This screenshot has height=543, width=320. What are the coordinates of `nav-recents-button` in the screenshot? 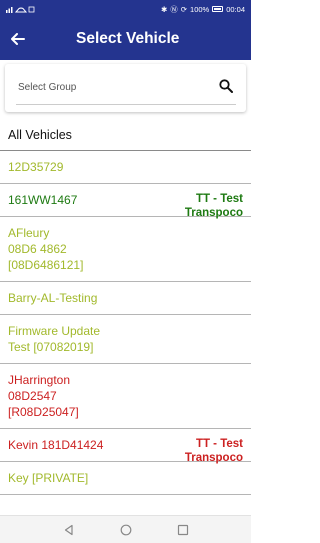 It's located at (183, 530).